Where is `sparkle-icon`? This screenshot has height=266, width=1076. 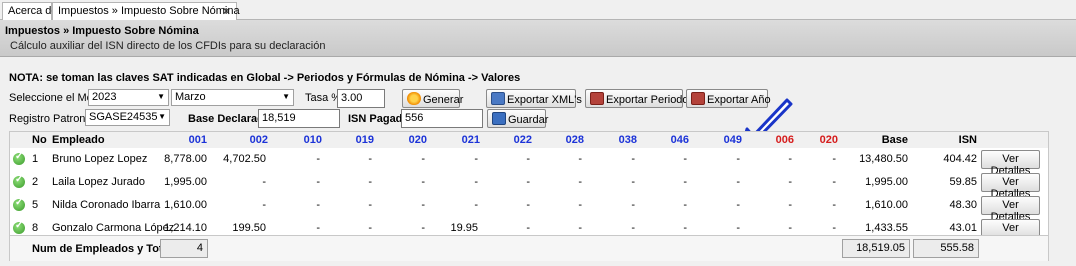
sparkle-icon is located at coordinates (414, 98).